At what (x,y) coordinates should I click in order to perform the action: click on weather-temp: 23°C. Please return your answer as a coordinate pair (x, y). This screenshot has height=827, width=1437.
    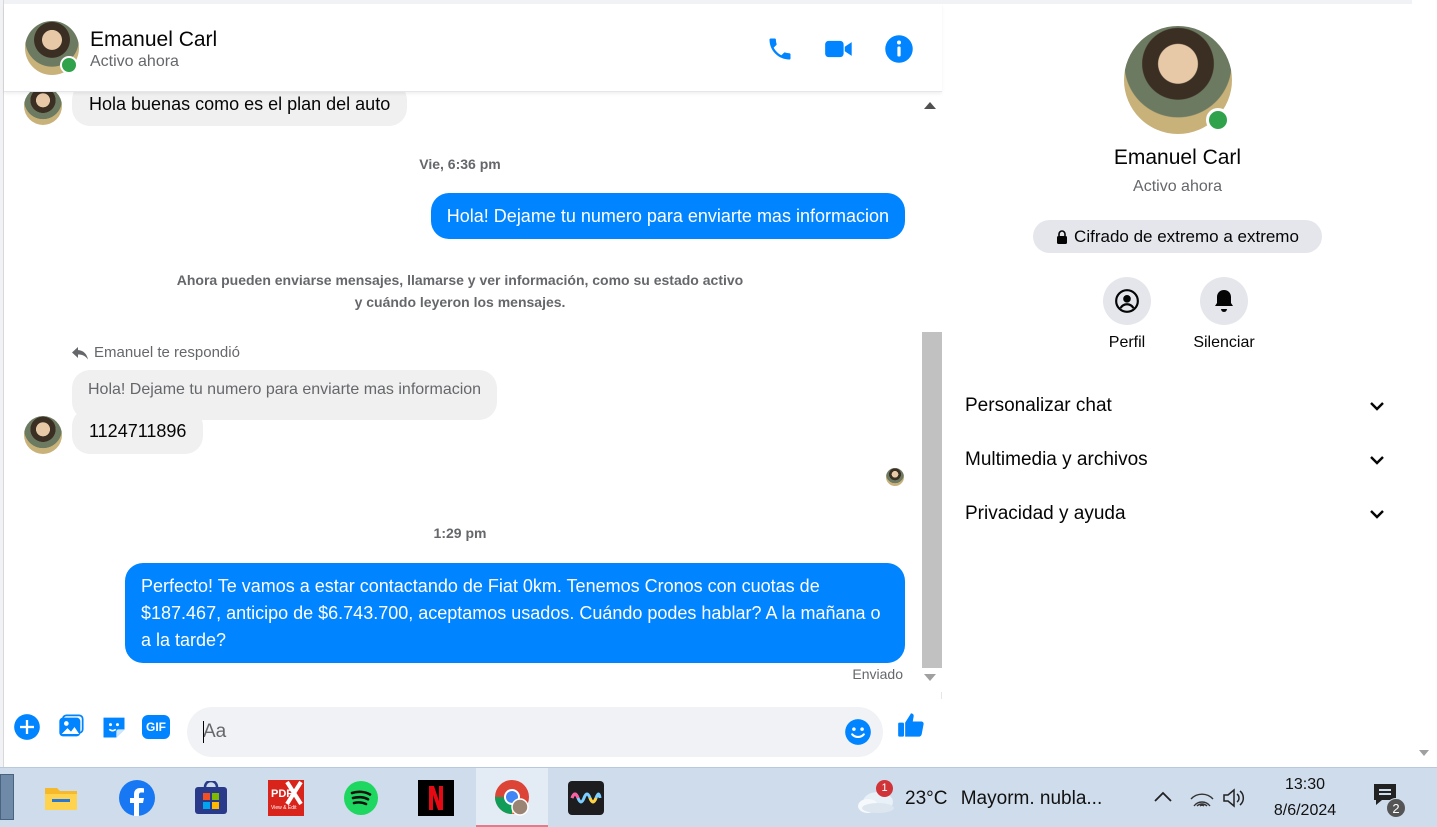
    Looking at the image, I should click on (926, 798).